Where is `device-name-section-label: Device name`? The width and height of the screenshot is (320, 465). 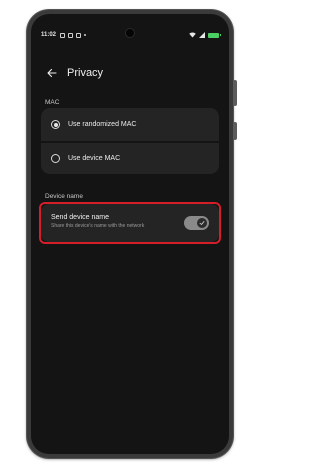
device-name-section-label: Device name is located at coordinates (64, 196).